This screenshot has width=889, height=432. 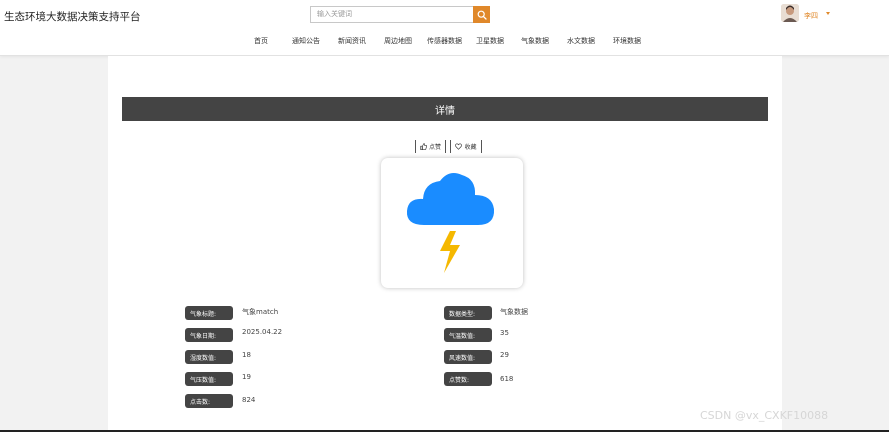 What do you see at coordinates (468, 335) in the screenshot?
I see `field-label-temperature: 气温数值:` at bounding box center [468, 335].